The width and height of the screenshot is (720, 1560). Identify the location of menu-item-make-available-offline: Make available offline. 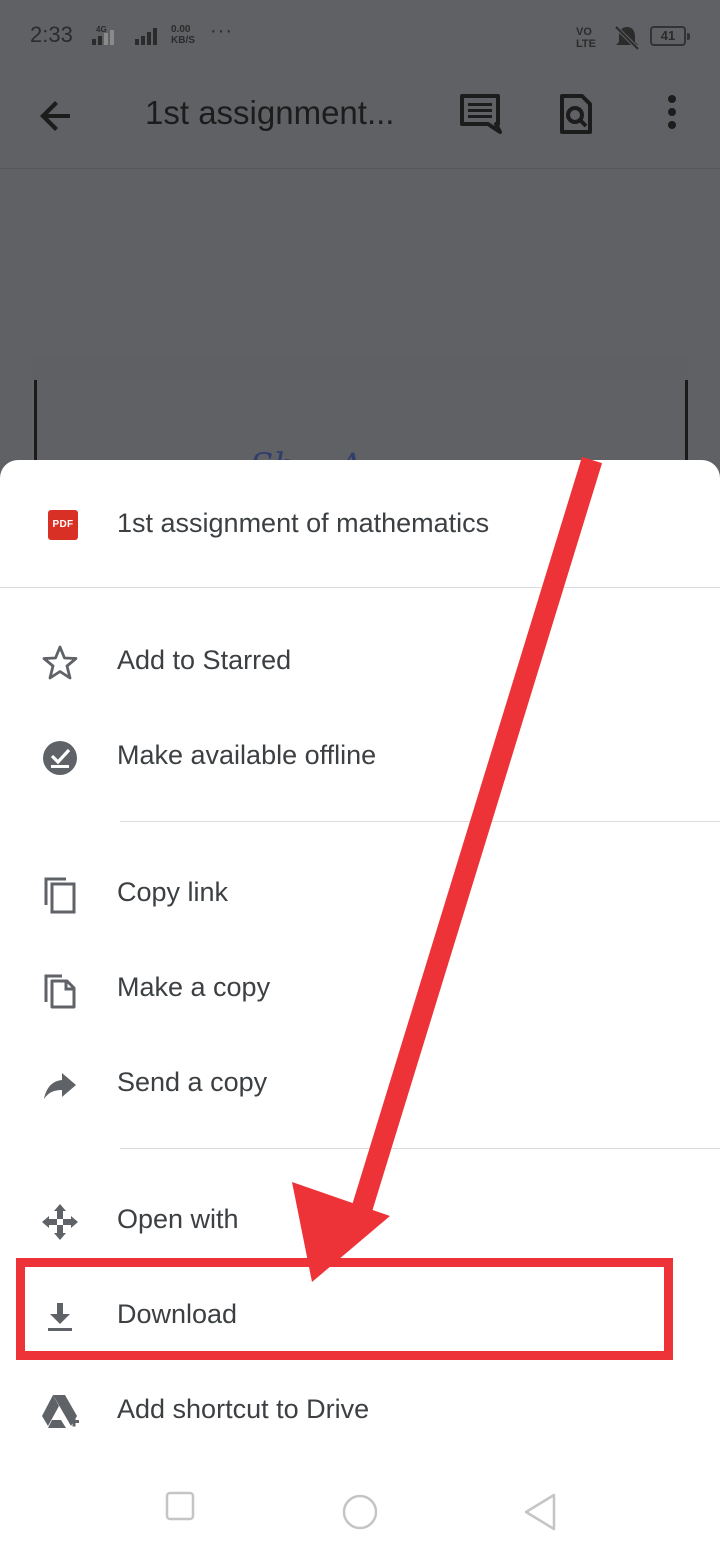
(360, 757).